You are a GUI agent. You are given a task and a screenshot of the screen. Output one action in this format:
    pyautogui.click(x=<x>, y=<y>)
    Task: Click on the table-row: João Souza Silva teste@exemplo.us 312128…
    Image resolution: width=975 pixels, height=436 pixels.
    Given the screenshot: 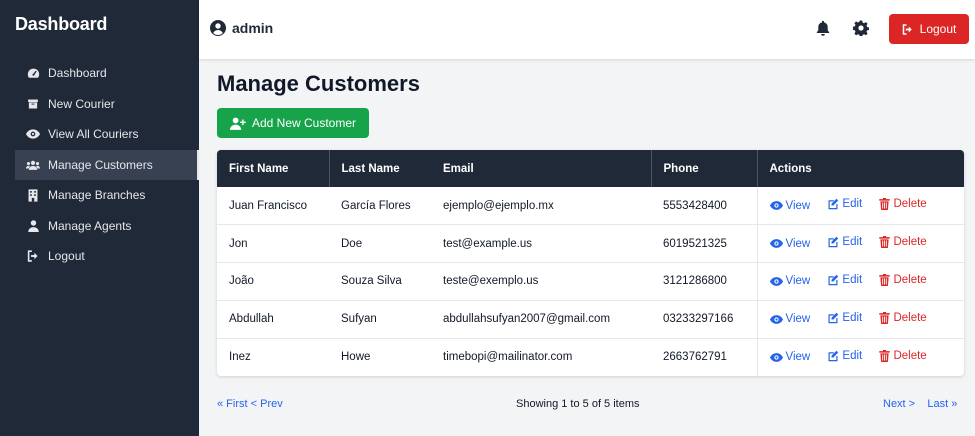 What is the action you would take?
    pyautogui.click(x=590, y=281)
    